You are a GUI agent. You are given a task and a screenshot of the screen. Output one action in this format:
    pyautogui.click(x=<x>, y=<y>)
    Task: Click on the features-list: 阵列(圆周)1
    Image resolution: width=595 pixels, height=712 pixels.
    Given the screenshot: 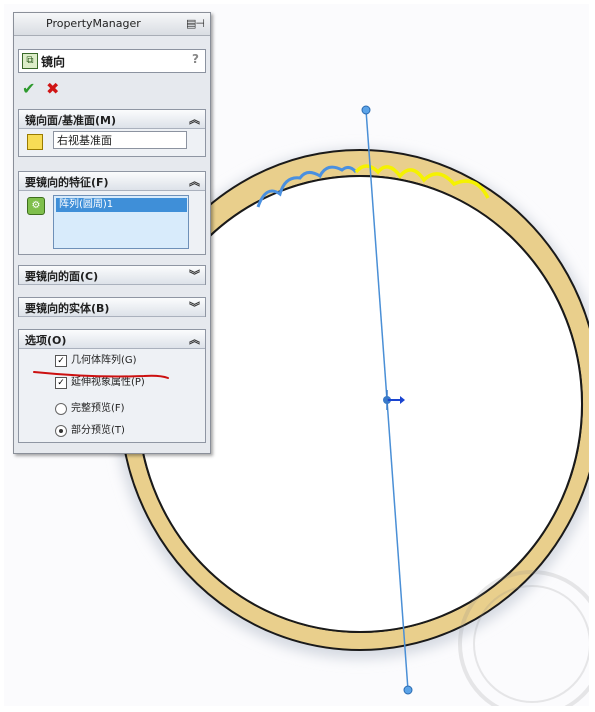 What is the action you would take?
    pyautogui.click(x=121, y=222)
    